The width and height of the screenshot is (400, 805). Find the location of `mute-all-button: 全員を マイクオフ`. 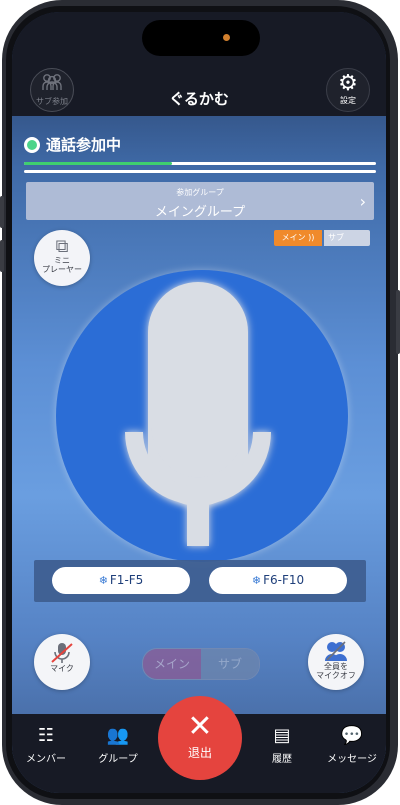

mute-all-button: 全員を マイクオフ is located at coordinates (336, 662).